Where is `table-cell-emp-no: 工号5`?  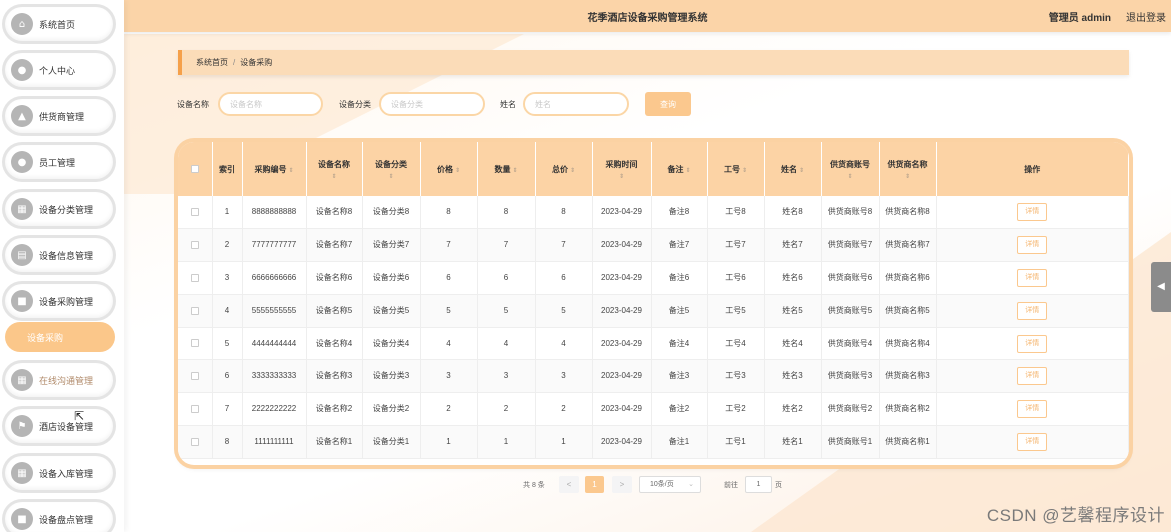 table-cell-emp-no: 工号5 is located at coordinates (736, 311).